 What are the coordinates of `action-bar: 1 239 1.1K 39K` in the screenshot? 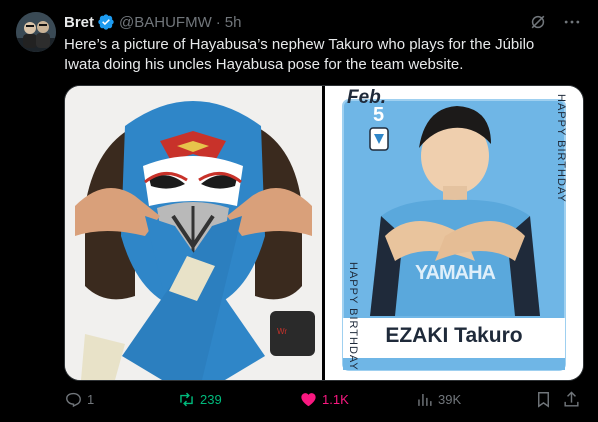 It's located at (323, 401).